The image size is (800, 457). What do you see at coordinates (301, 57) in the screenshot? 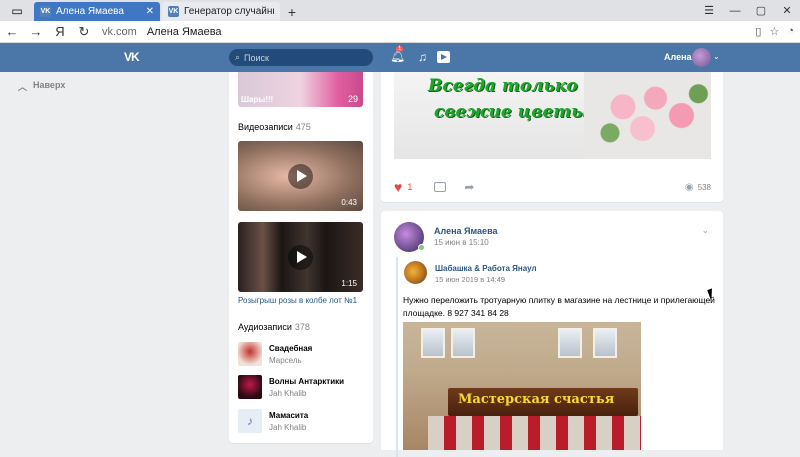
I see `search-input: ⌕ Поиск` at bounding box center [301, 57].